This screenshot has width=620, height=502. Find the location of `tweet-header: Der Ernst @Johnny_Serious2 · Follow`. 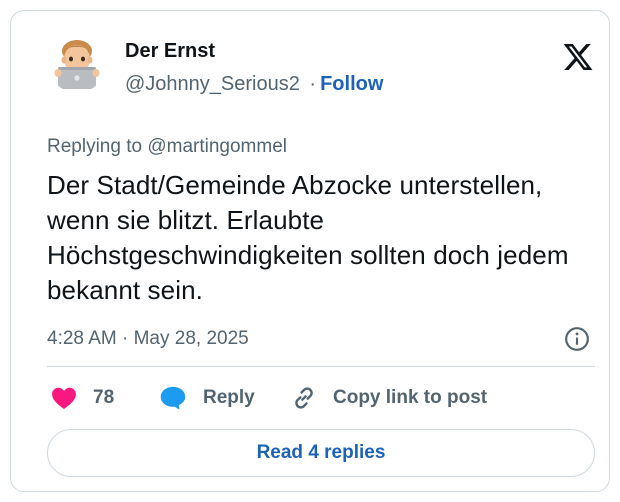

tweet-header: Der Ernst @Johnny_Serious2 · Follow is located at coordinates (324, 77).